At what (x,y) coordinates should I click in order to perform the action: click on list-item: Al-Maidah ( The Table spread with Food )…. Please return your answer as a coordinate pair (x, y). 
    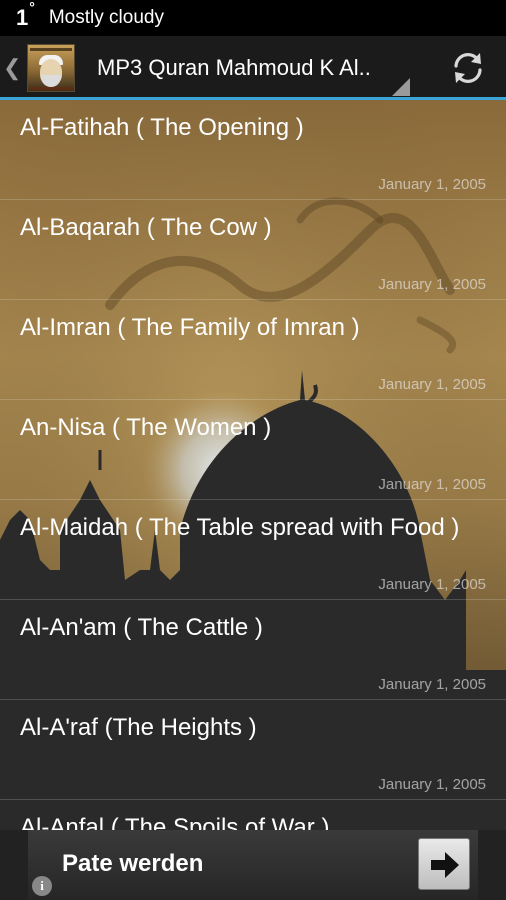
    Looking at the image, I should click on (253, 550).